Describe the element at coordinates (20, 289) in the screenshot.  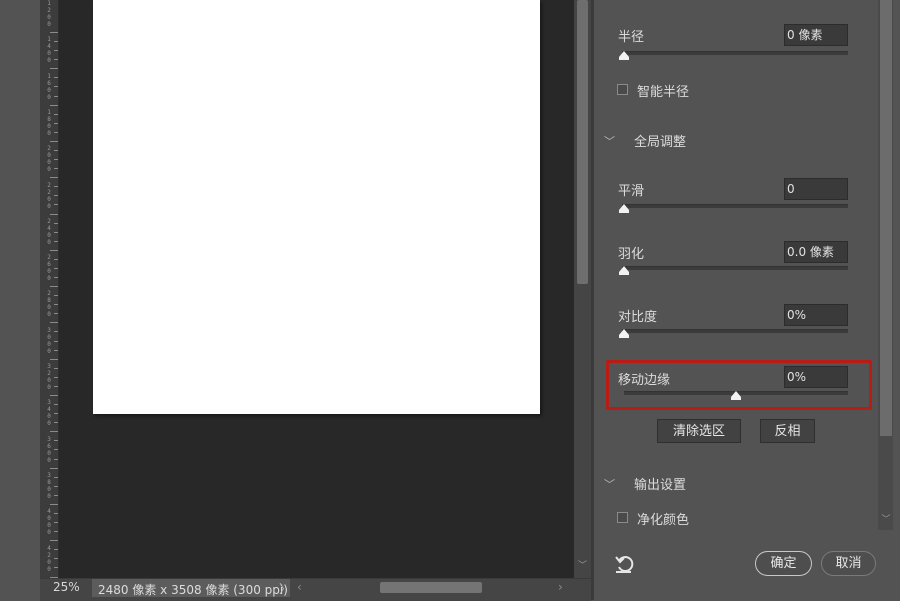
I see `left-edge-strip` at that location.